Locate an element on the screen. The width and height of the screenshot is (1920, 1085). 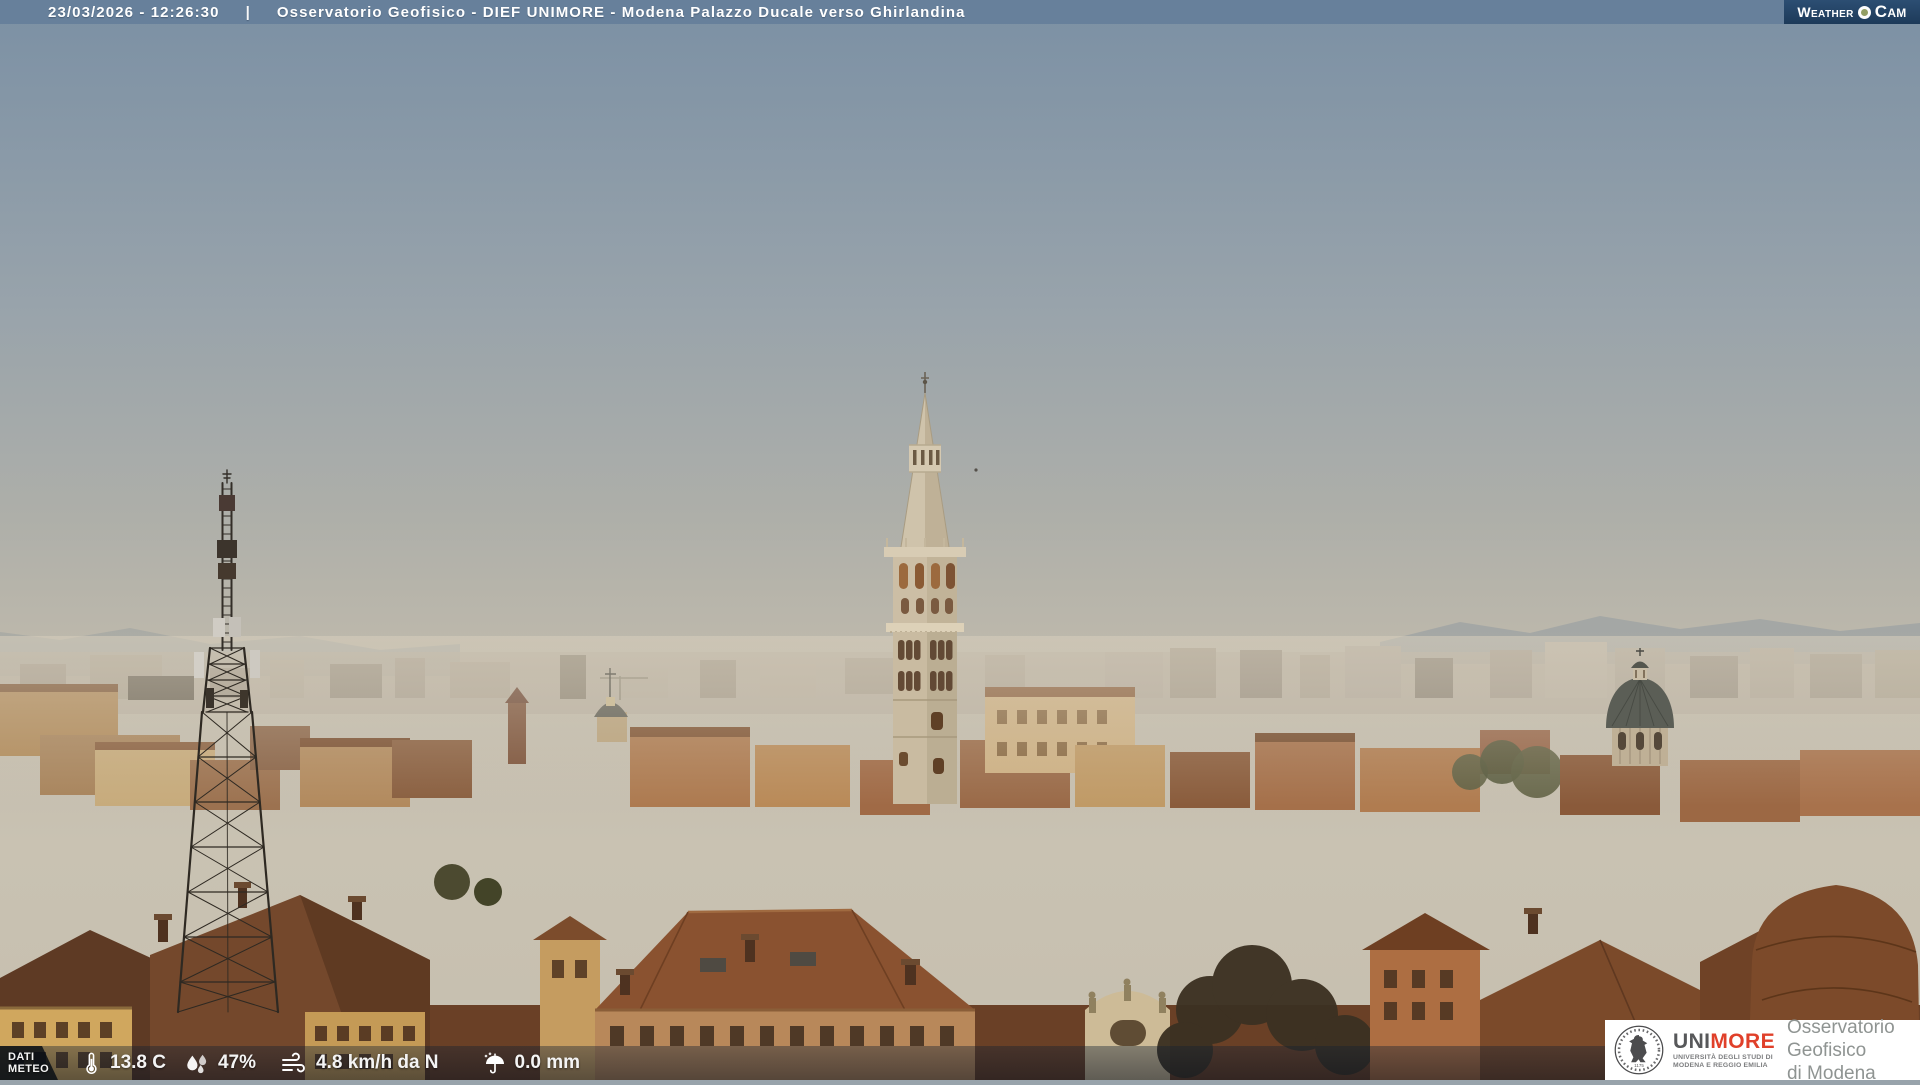
observatory-name: Osservatorio Geofisico di Modena is located at coordinates (1840, 1050).